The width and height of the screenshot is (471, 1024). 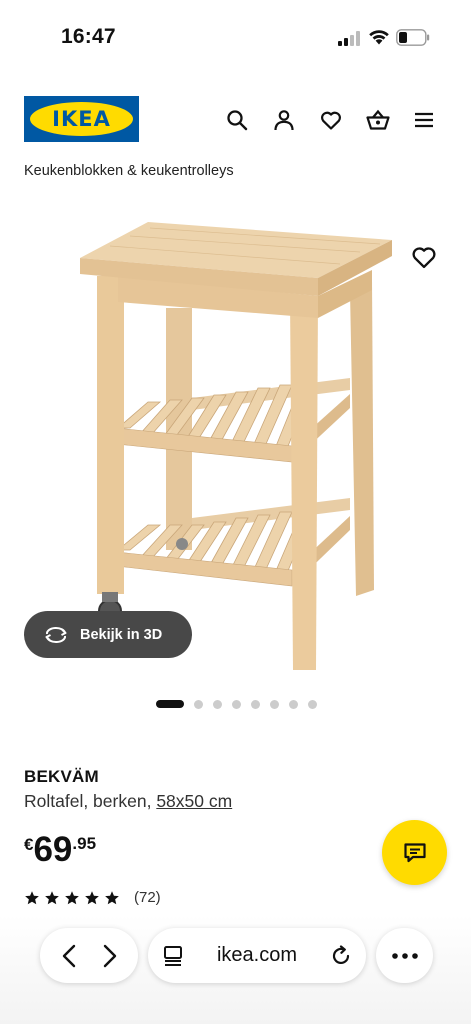 I want to click on back-arrow-icon, so click(x=69, y=956).